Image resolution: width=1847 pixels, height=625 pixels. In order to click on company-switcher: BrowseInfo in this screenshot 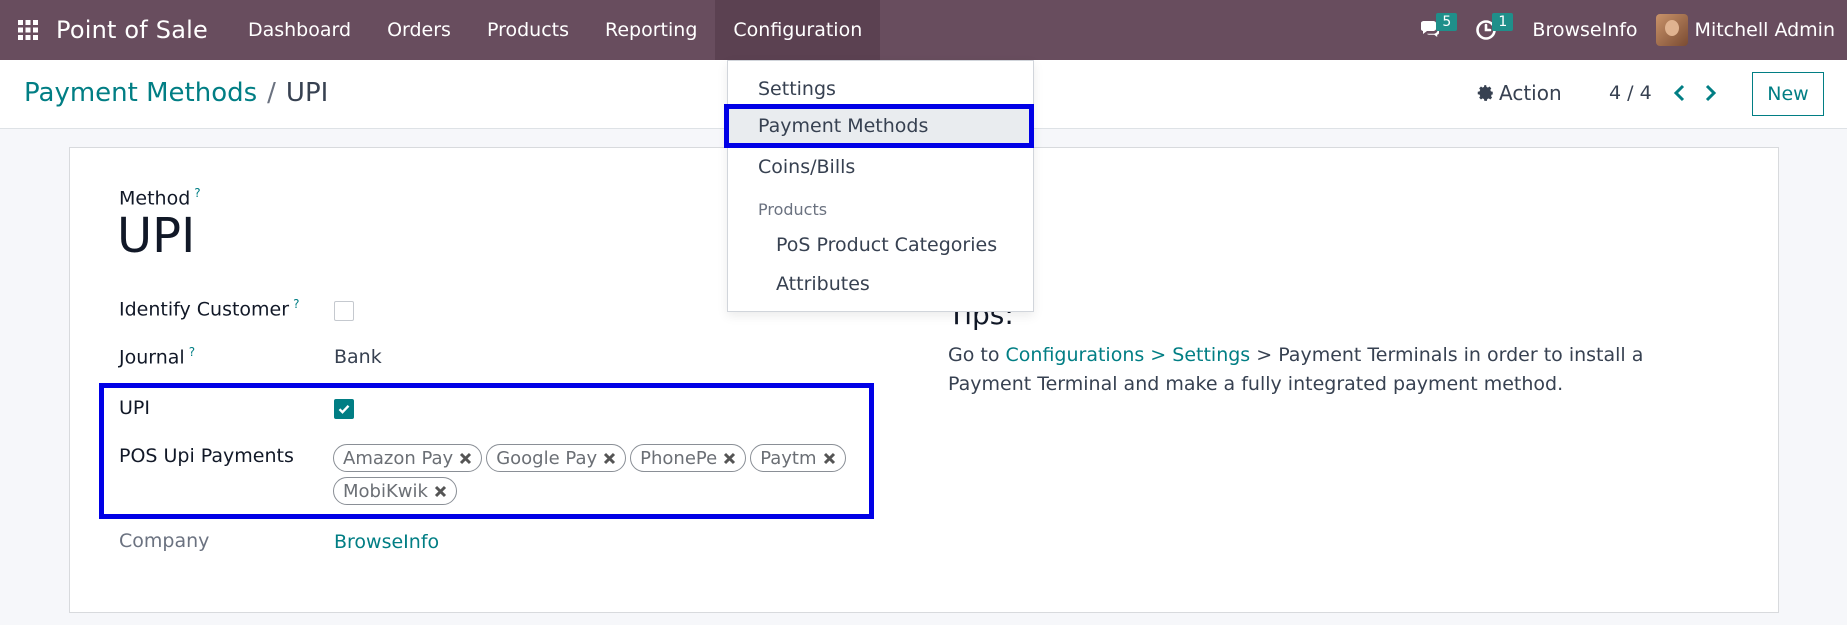, I will do `click(1584, 30)`.